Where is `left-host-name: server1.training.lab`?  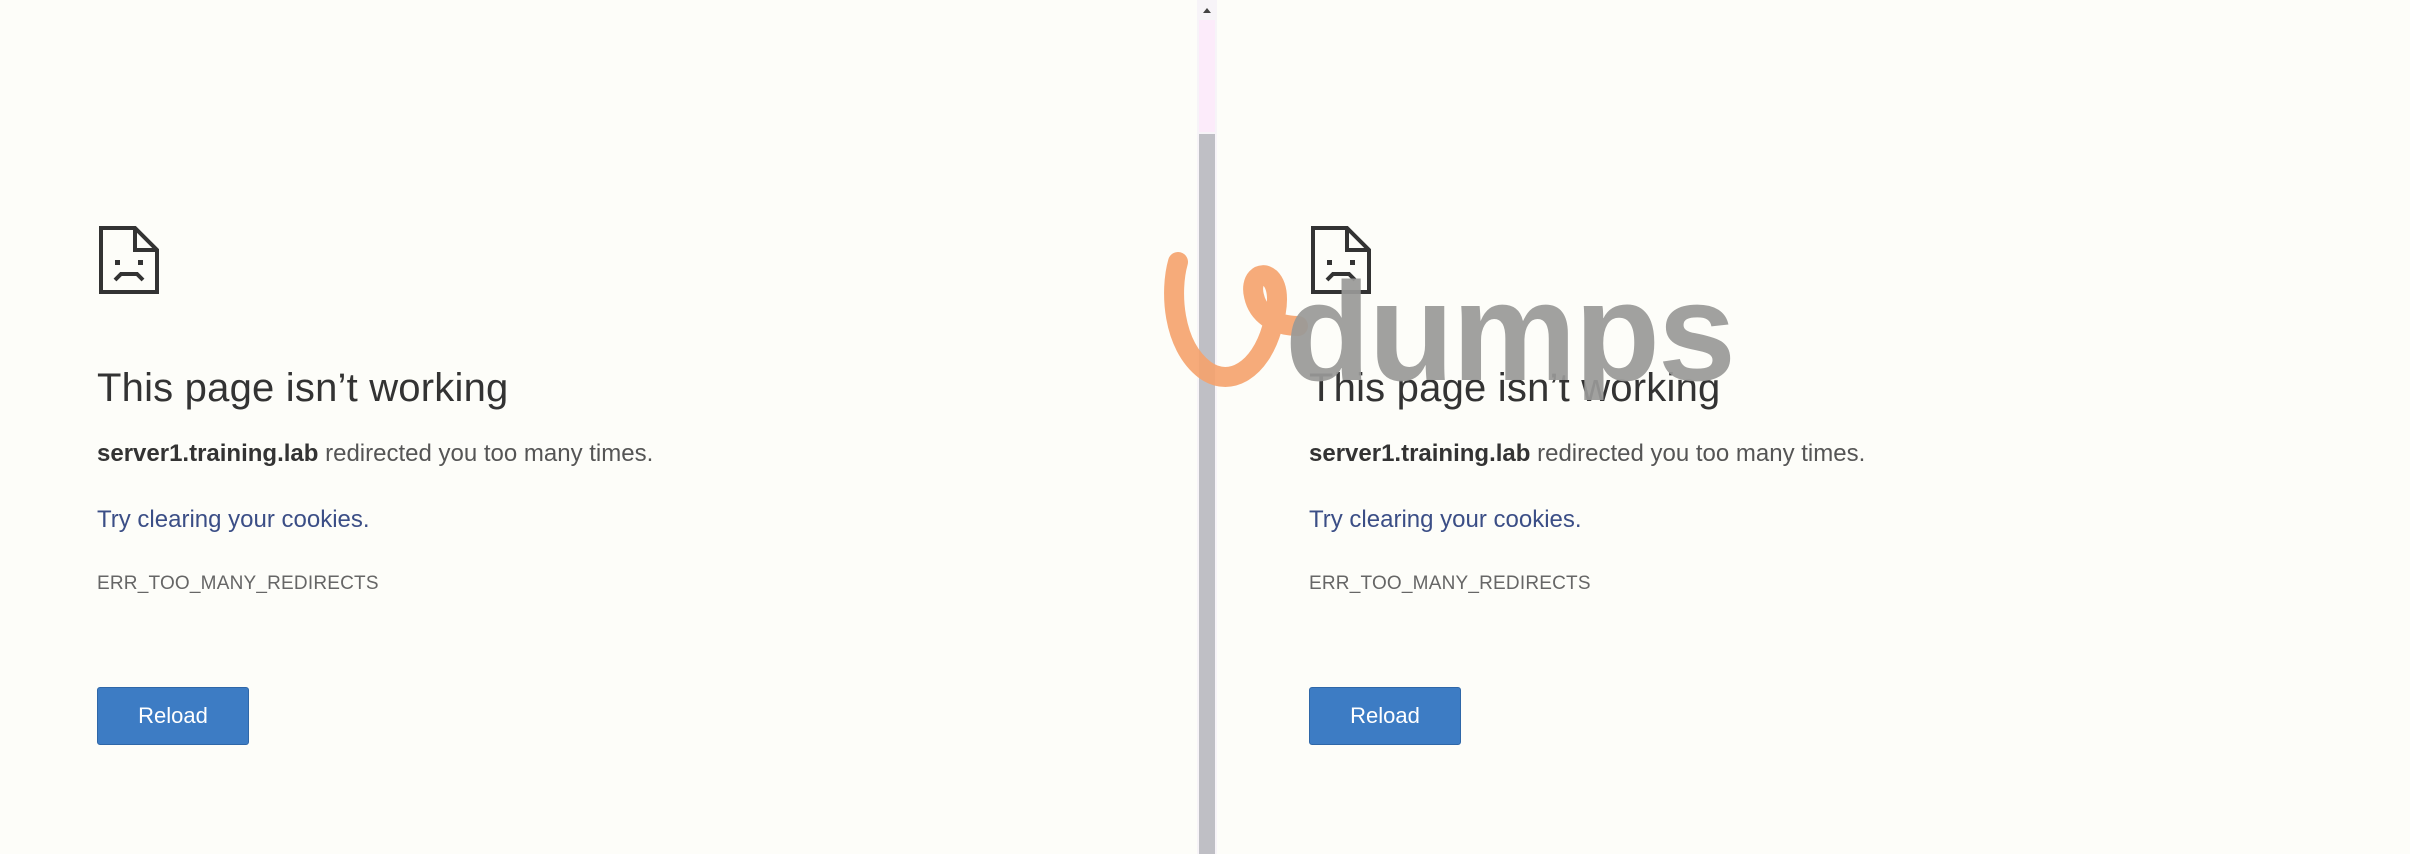
left-host-name: server1.training.lab is located at coordinates (208, 453).